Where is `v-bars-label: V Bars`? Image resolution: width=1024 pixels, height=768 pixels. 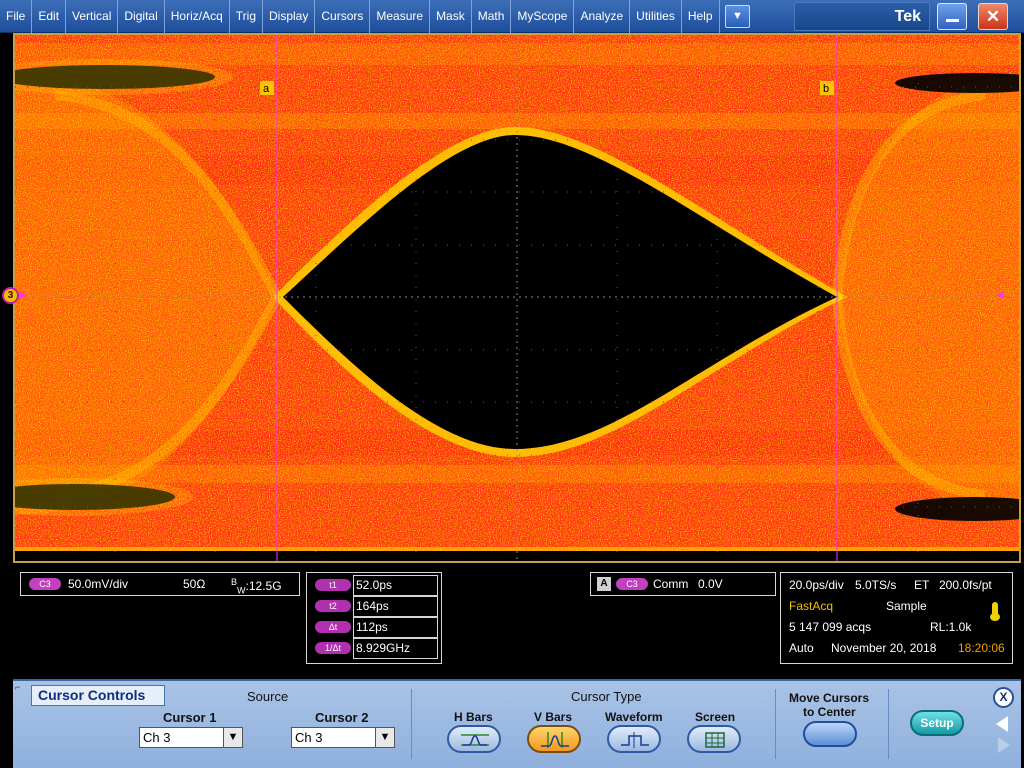 v-bars-label: V Bars is located at coordinates (553, 717).